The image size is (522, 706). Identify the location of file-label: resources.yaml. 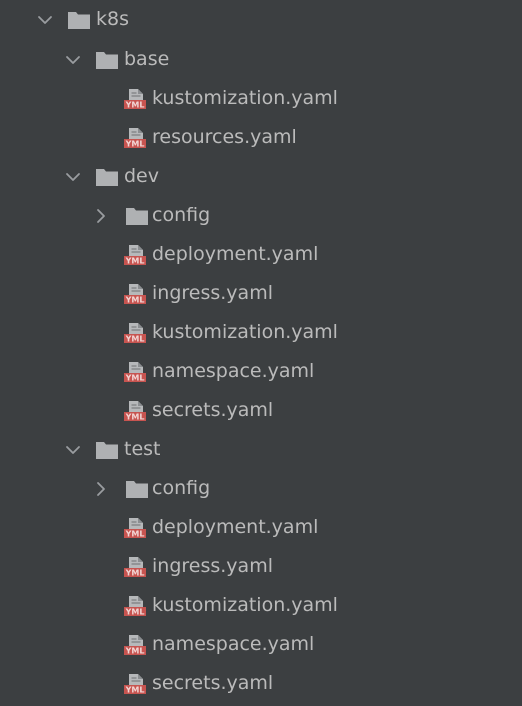
(224, 136).